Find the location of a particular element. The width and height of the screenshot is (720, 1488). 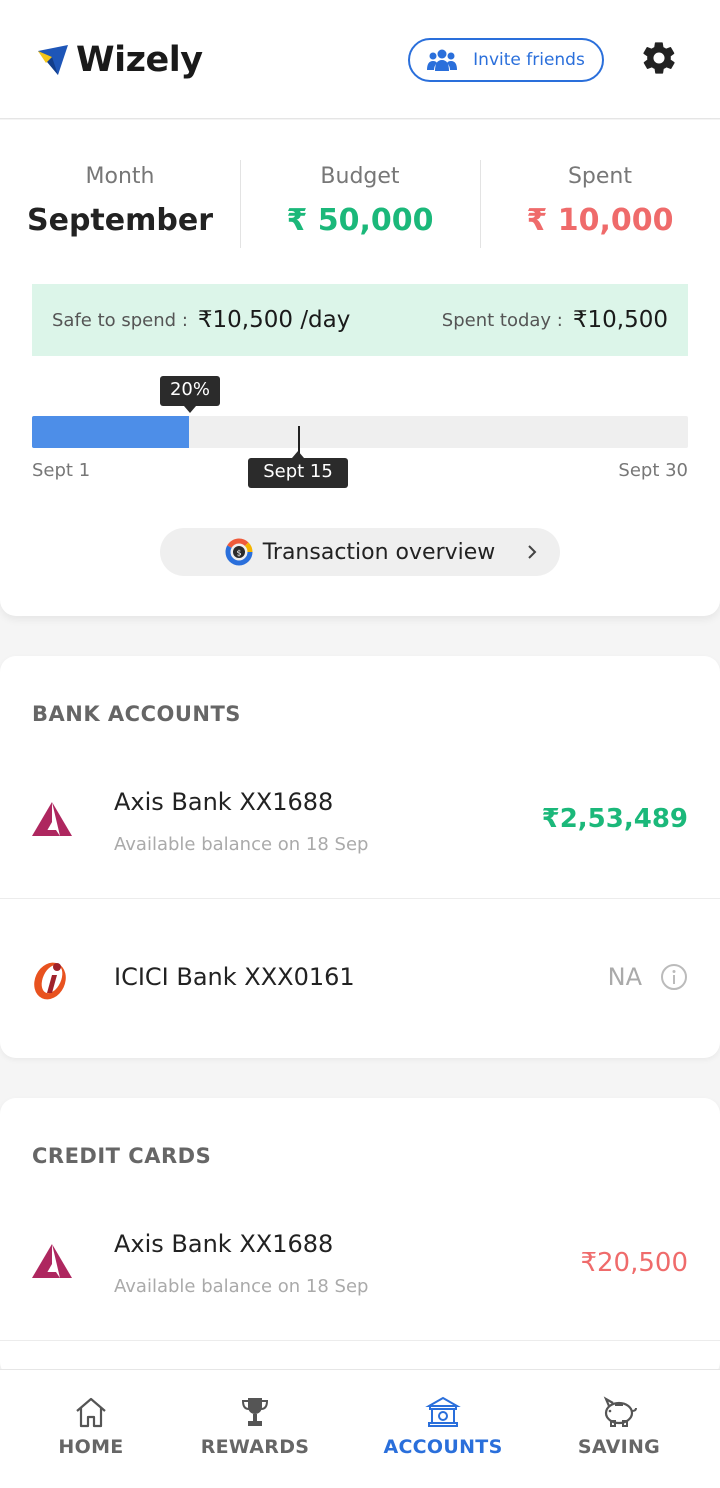

nav-accounts: ACCOUNTS is located at coordinates (443, 1426).